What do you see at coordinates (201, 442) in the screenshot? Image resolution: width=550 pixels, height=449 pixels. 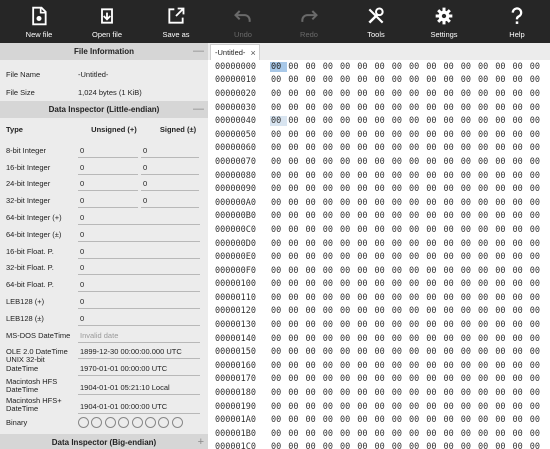 I see `expand-icon: +` at bounding box center [201, 442].